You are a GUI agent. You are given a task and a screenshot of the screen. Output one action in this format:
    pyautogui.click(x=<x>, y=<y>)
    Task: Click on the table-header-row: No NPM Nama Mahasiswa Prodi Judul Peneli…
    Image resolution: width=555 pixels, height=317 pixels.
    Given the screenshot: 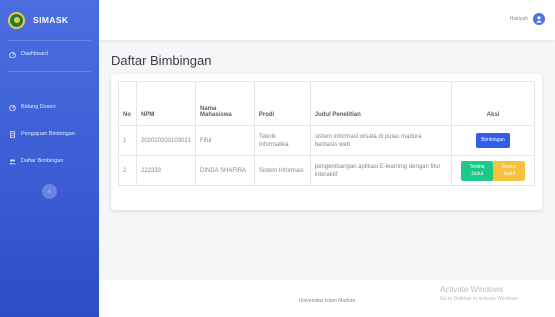 What is the action you would take?
    pyautogui.click(x=326, y=103)
    